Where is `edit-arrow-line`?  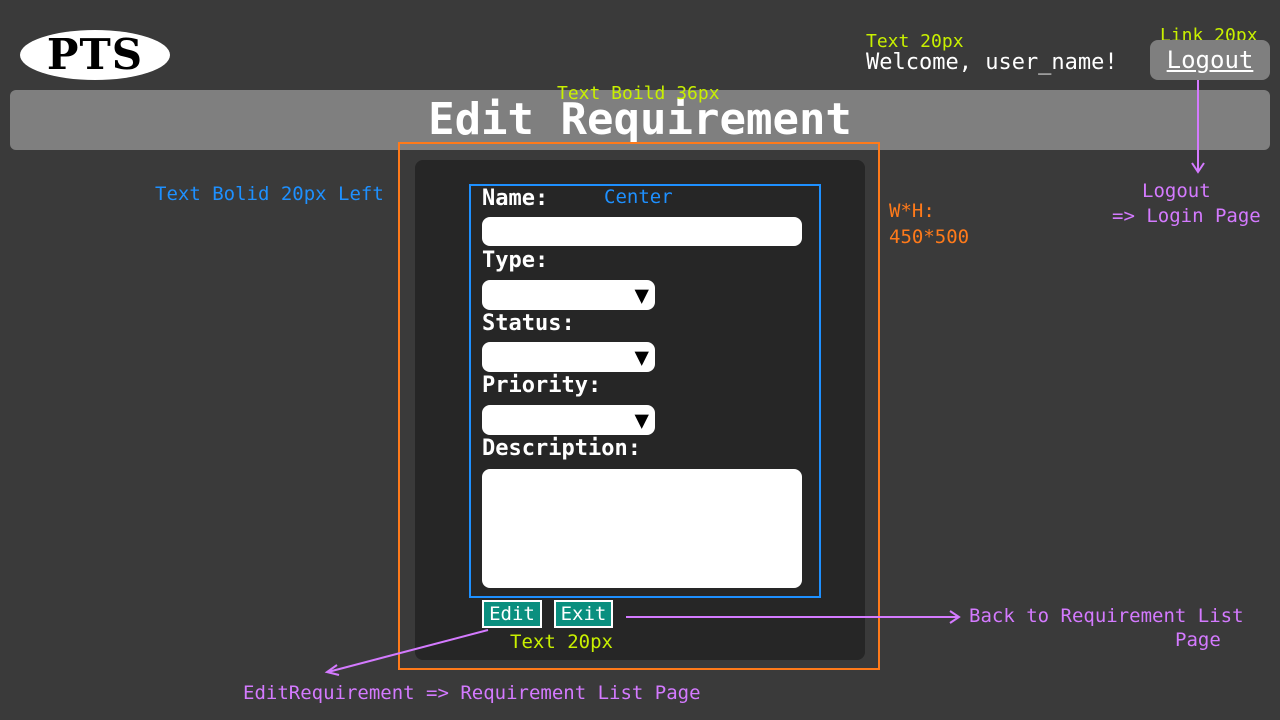
edit-arrow-line is located at coordinates (408, 651).